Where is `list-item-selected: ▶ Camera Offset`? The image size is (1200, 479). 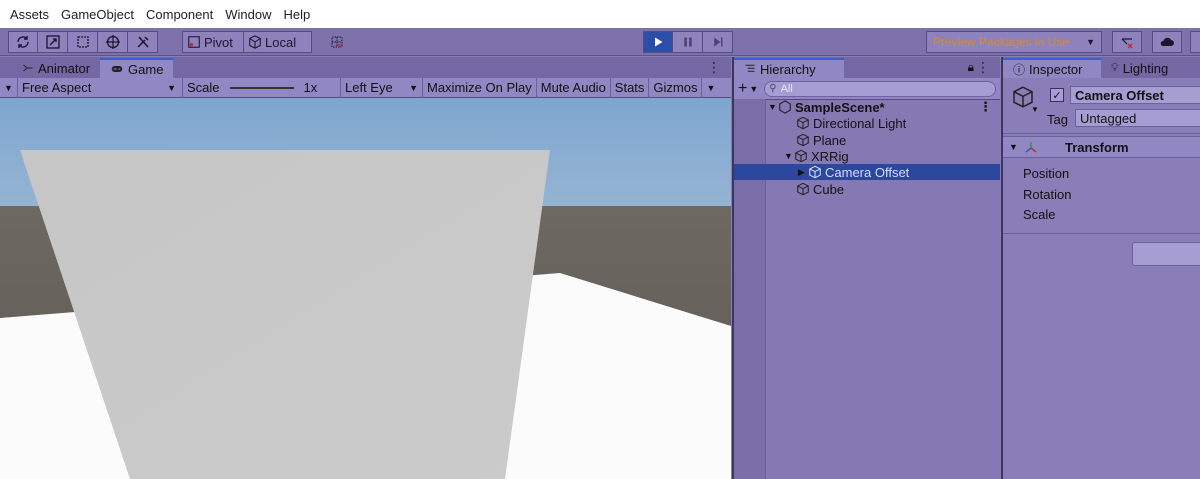 list-item-selected: ▶ Camera Offset is located at coordinates (867, 172).